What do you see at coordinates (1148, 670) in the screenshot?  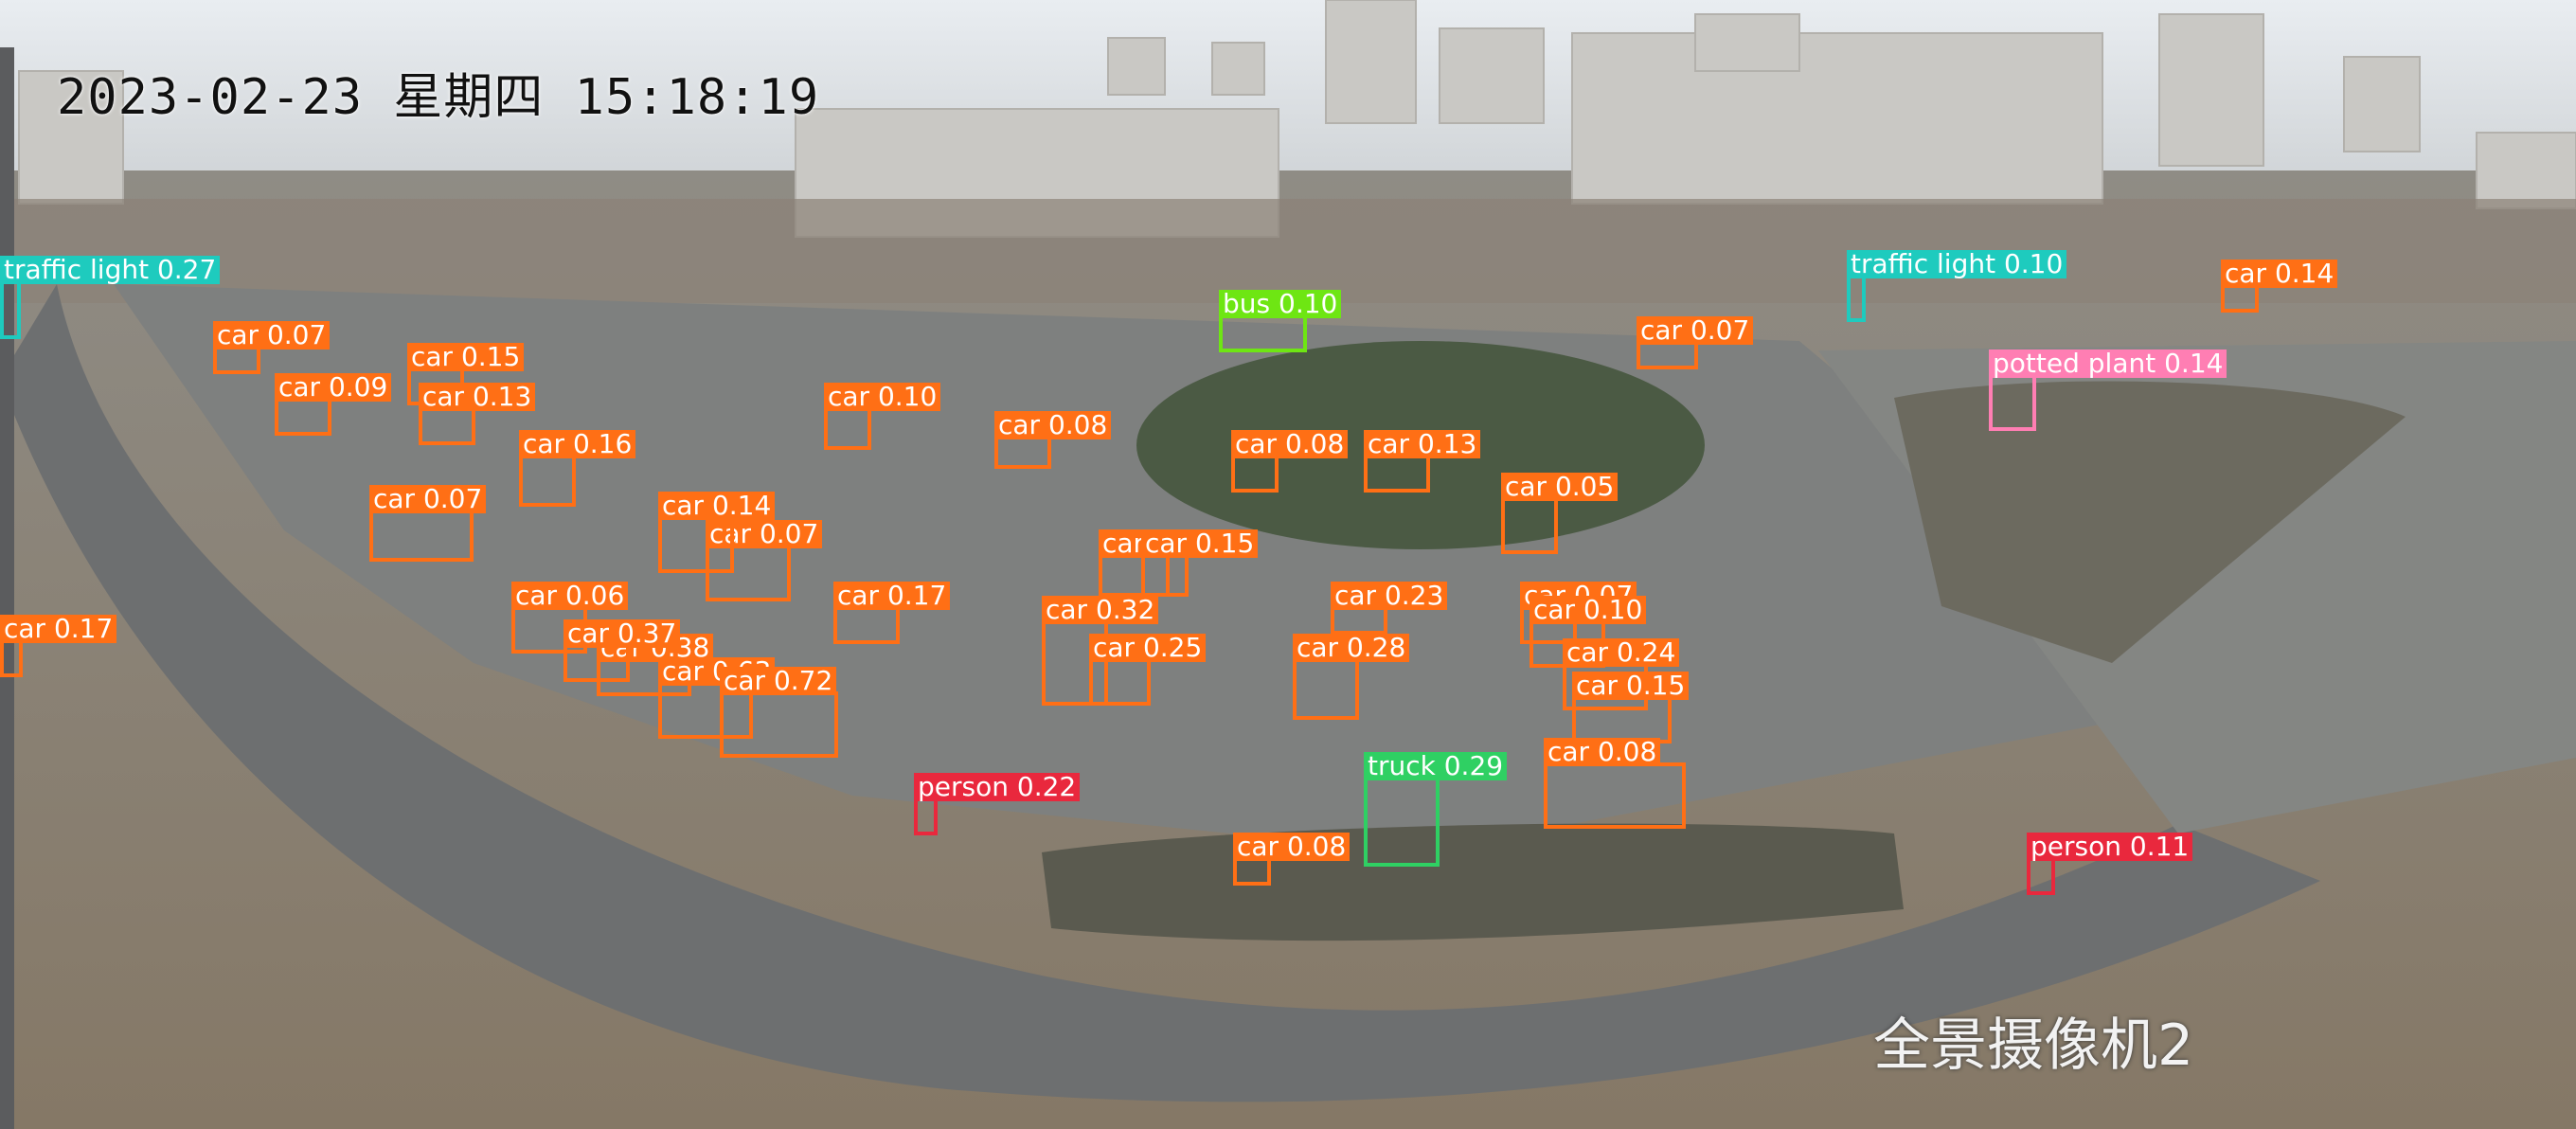 I see `car-detection-box: car 0.25` at bounding box center [1148, 670].